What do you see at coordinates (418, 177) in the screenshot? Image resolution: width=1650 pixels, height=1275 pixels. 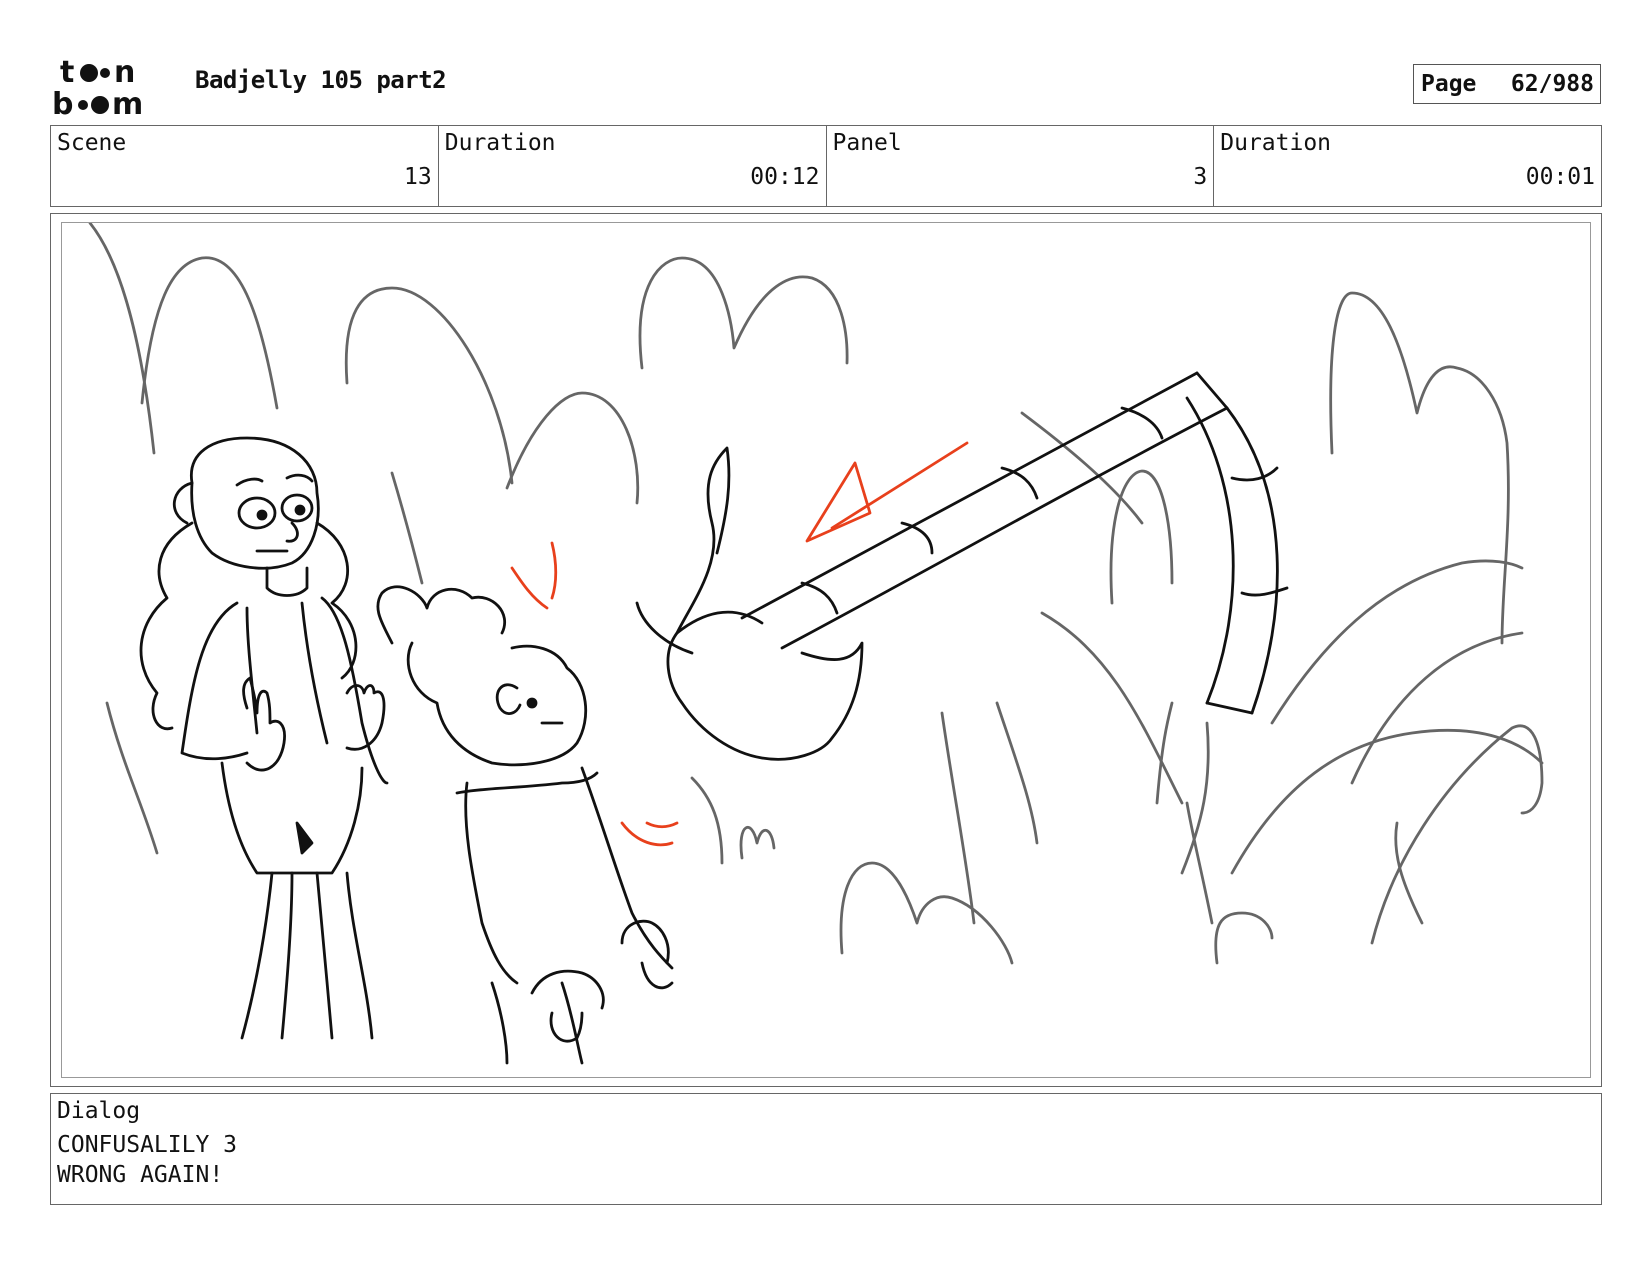 I see `scene-number: 13` at bounding box center [418, 177].